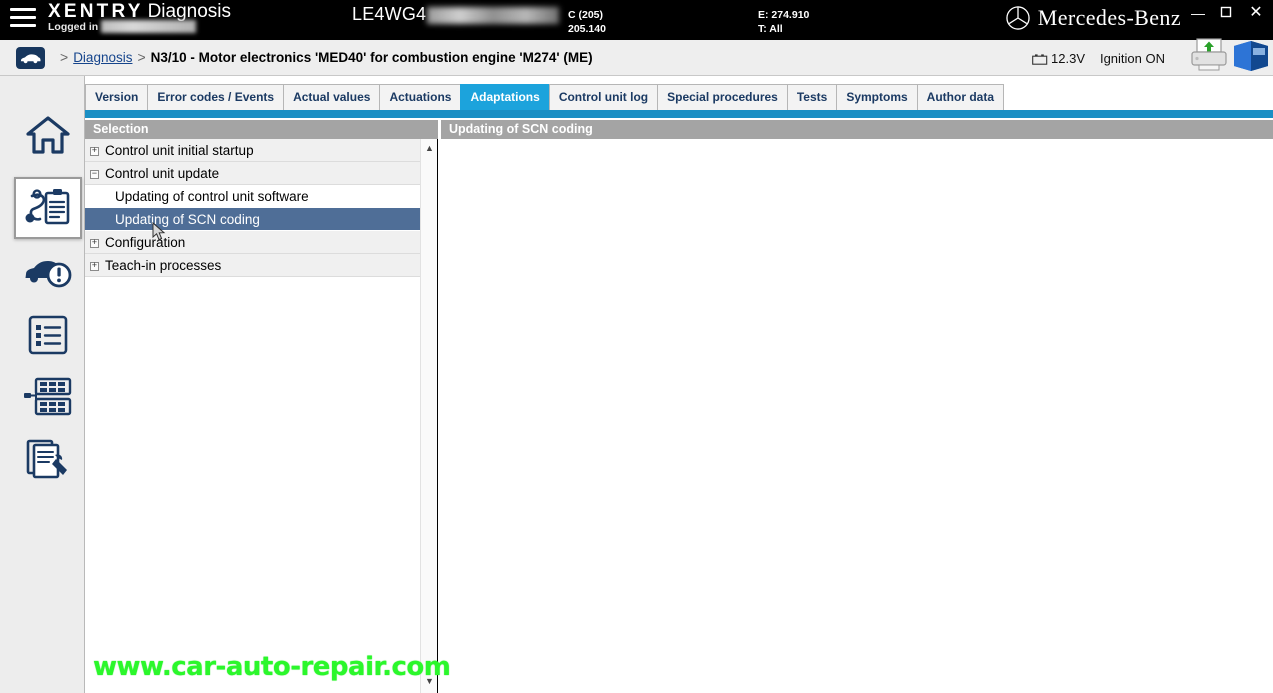 Image resolution: width=1273 pixels, height=693 pixels. What do you see at coordinates (94, 174) in the screenshot?
I see `expander-minus-icon: −` at bounding box center [94, 174].